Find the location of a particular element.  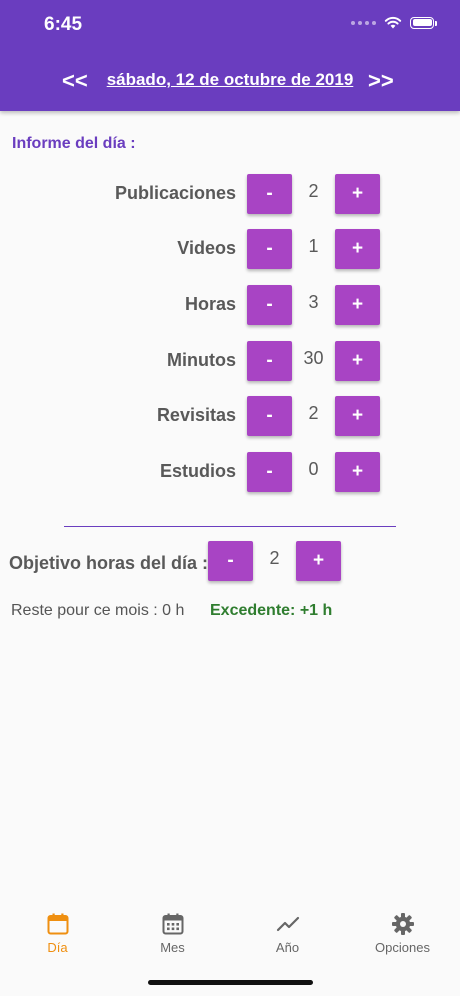

row-label: Horas is located at coordinates (210, 304).